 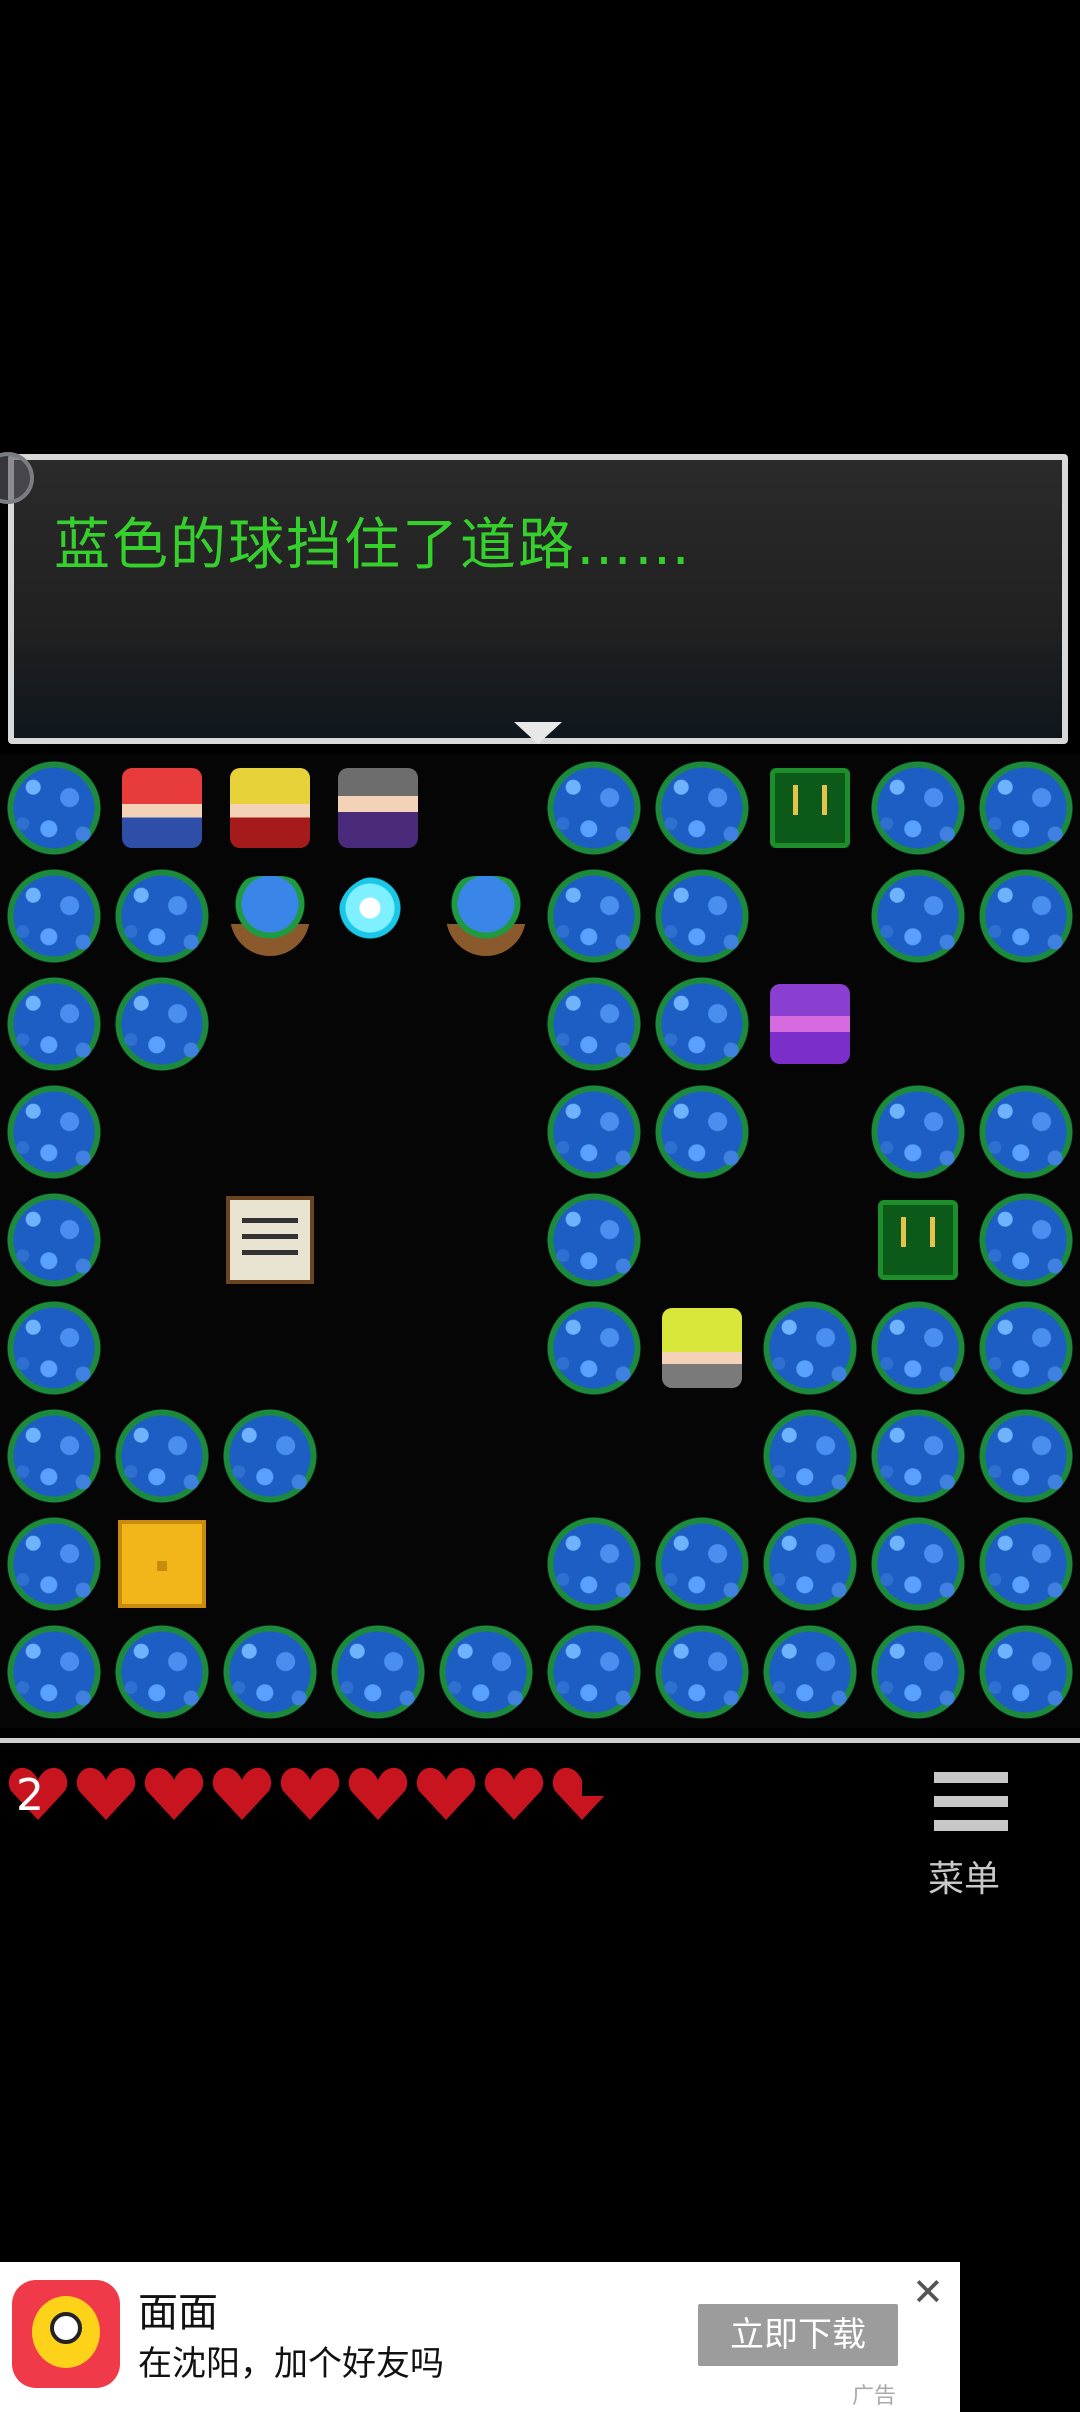 What do you see at coordinates (928, 2292) in the screenshot?
I see `close-icon: ✕` at bounding box center [928, 2292].